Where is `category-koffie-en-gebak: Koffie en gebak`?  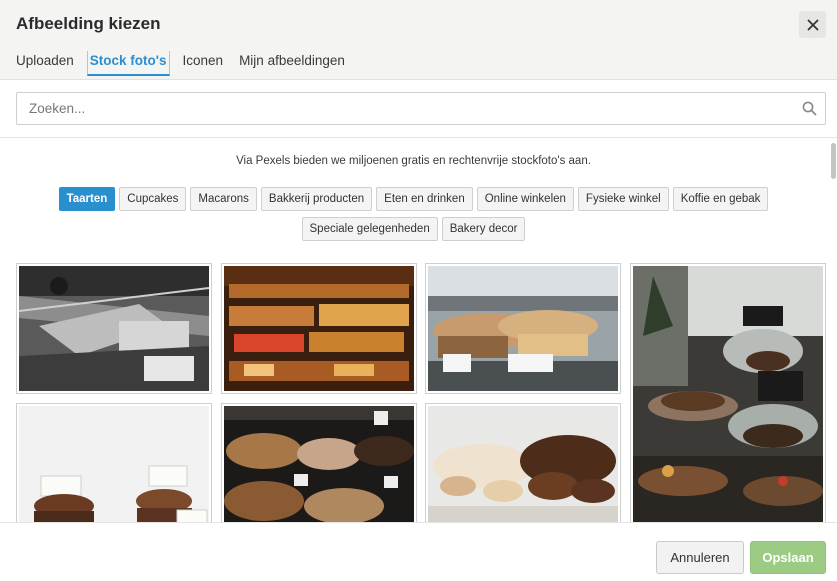 category-koffie-en-gebak: Koffie en gebak is located at coordinates (720, 199).